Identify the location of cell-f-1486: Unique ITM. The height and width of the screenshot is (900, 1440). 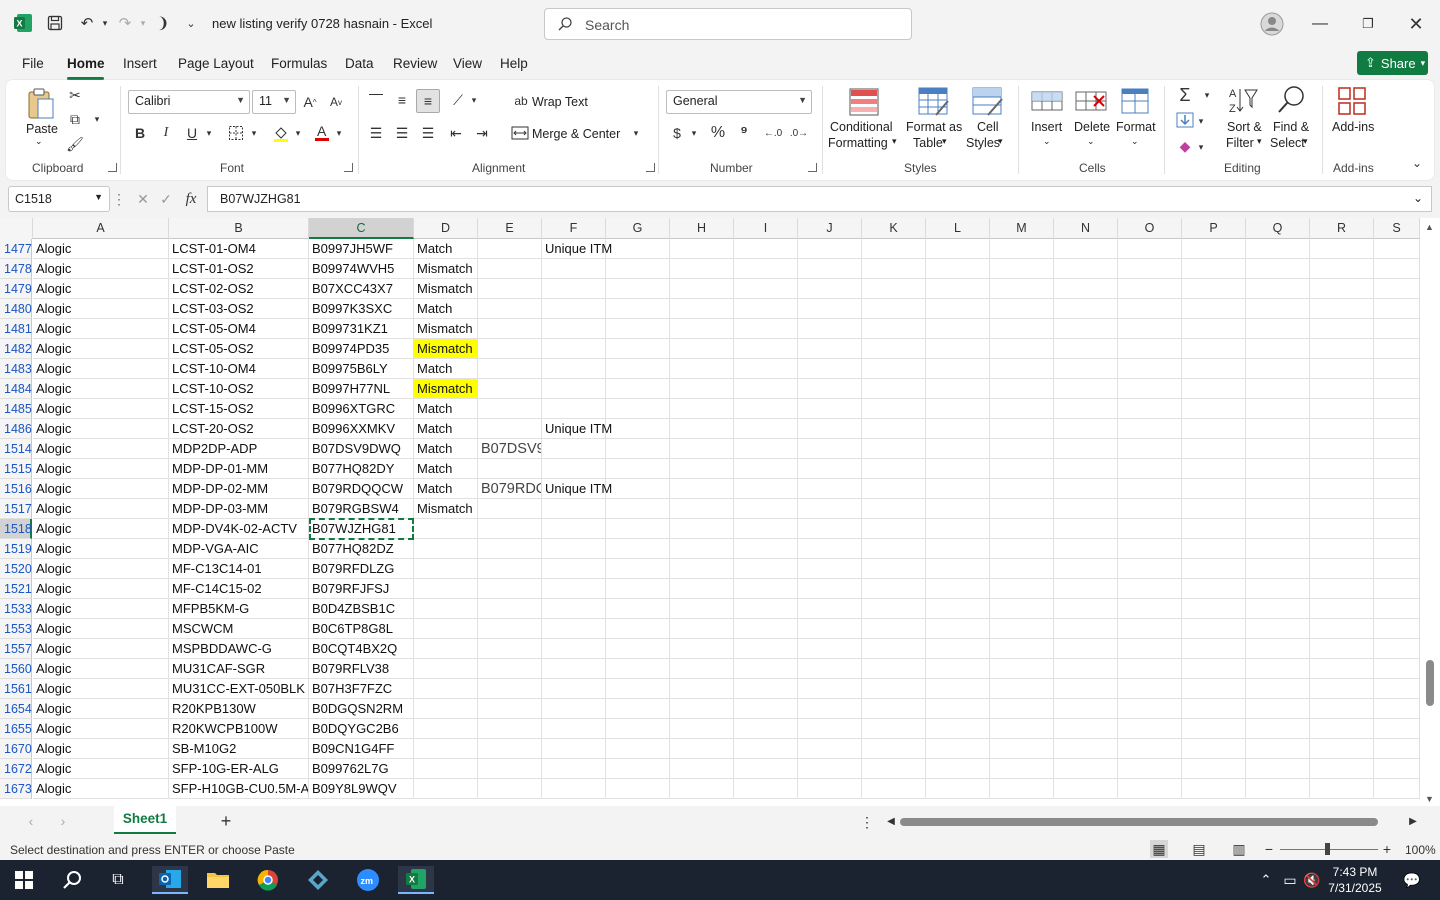
(577, 429).